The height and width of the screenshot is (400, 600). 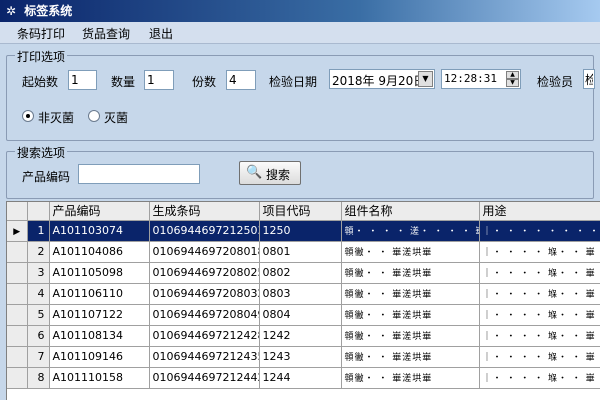 I want to click on inspect-time-value: 12:28:31, so click(x=470, y=78).